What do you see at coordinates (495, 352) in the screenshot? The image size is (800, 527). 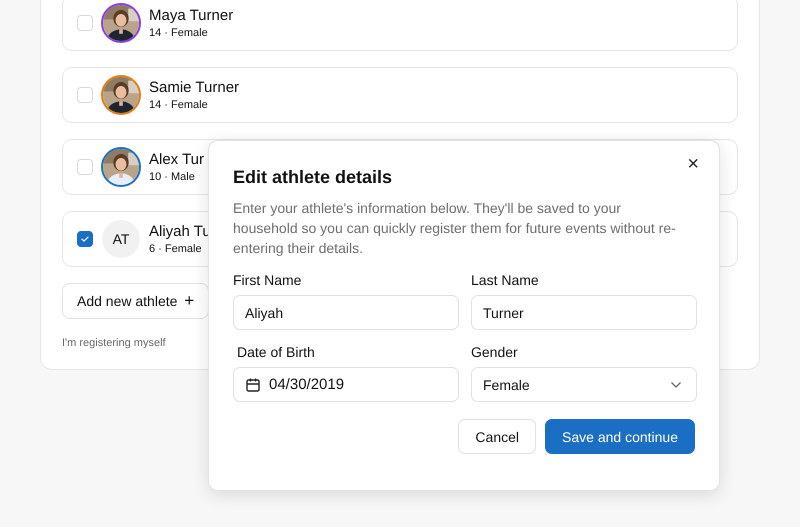 I see `field-label: Gender` at bounding box center [495, 352].